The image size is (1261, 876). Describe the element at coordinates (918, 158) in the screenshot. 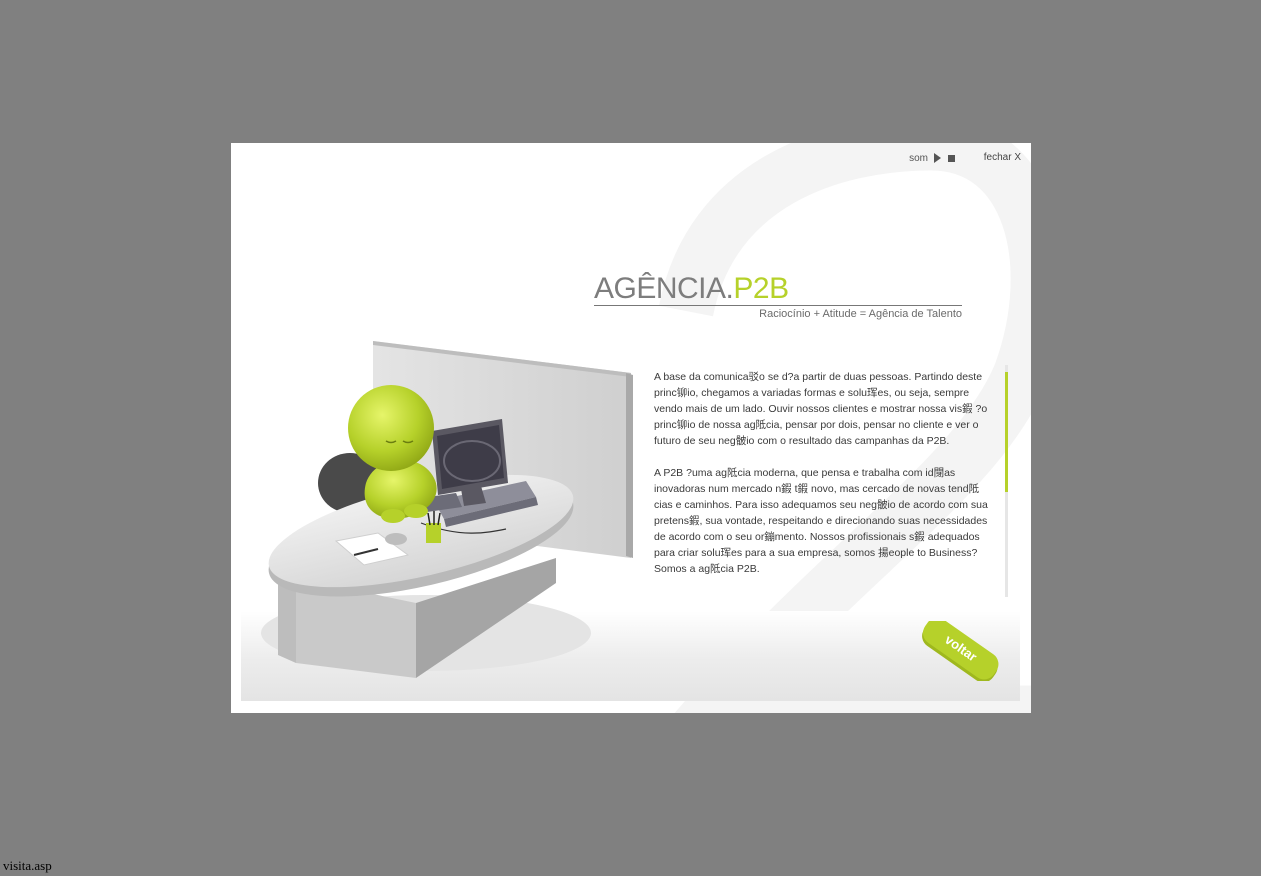

I see `sound-label: som` at that location.